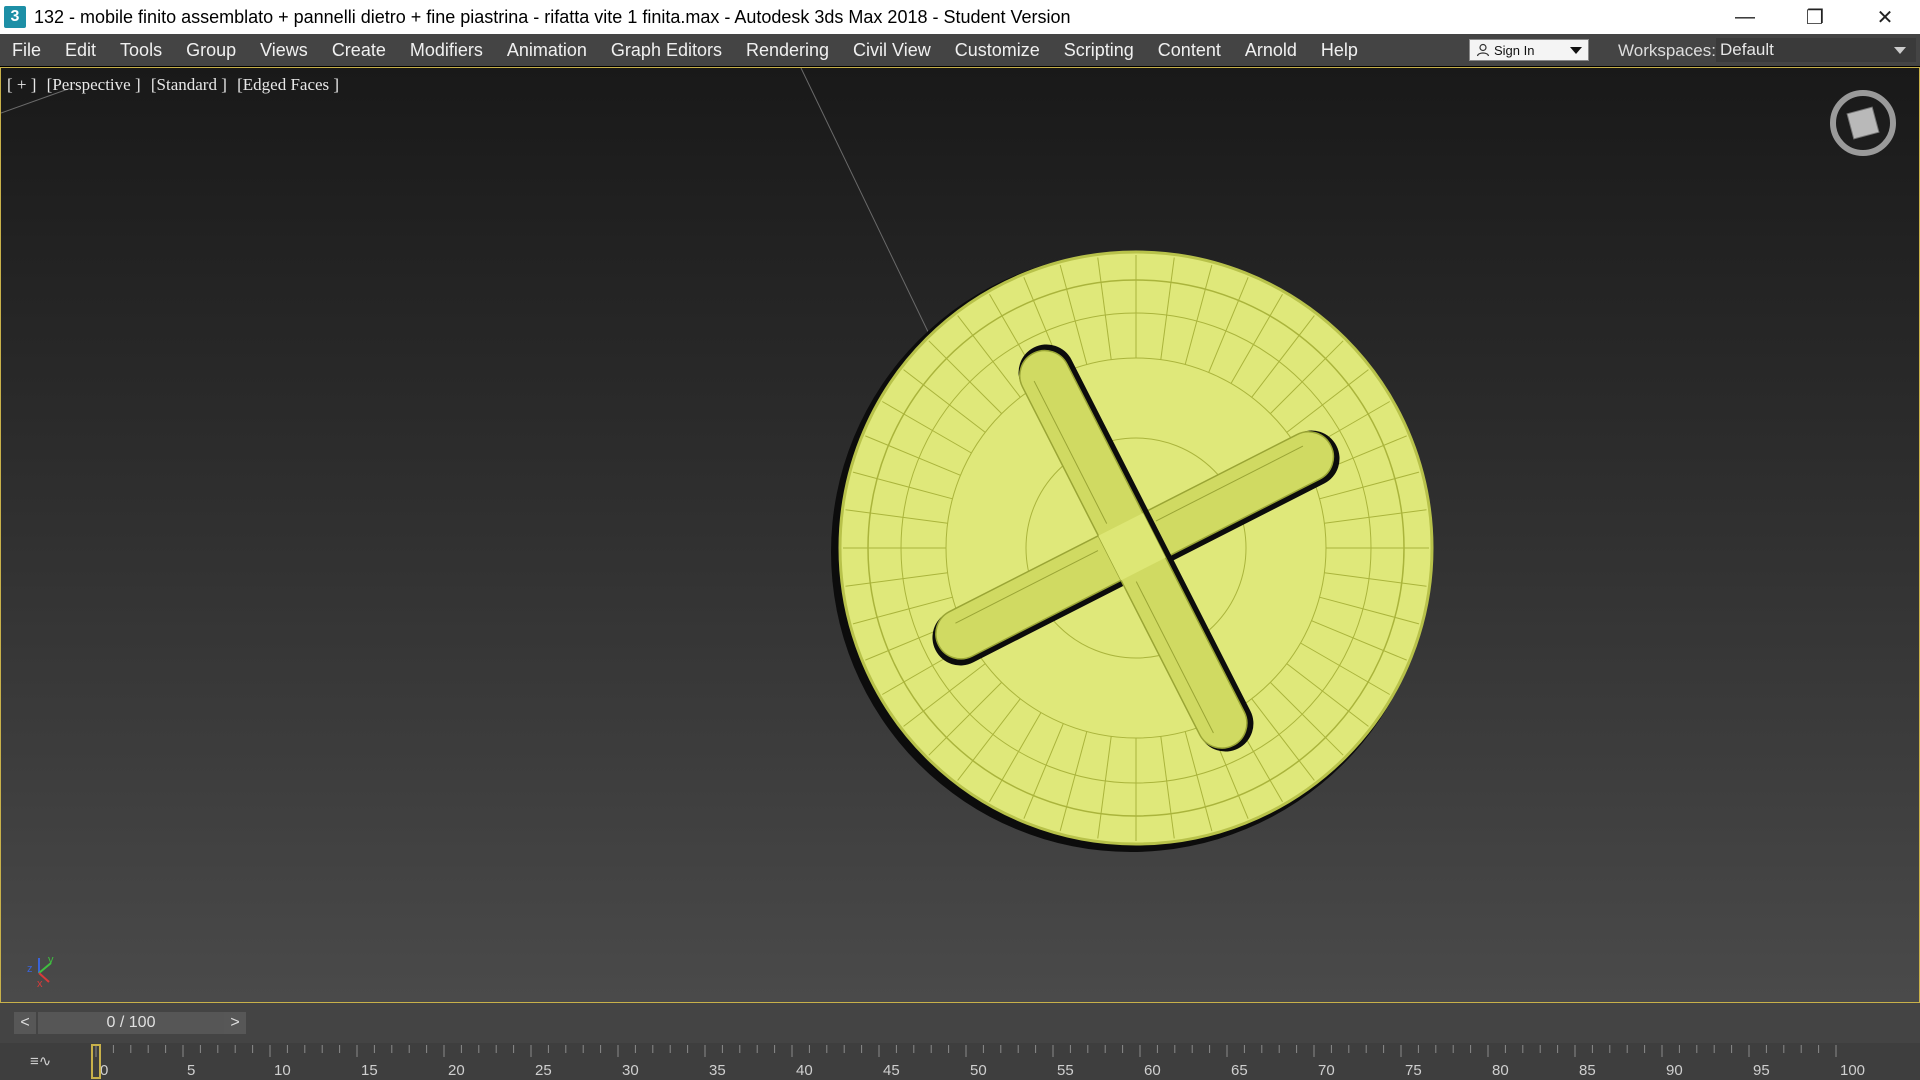 The width and height of the screenshot is (1920, 1080). I want to click on menu-rendering: Rendering, so click(787, 50).